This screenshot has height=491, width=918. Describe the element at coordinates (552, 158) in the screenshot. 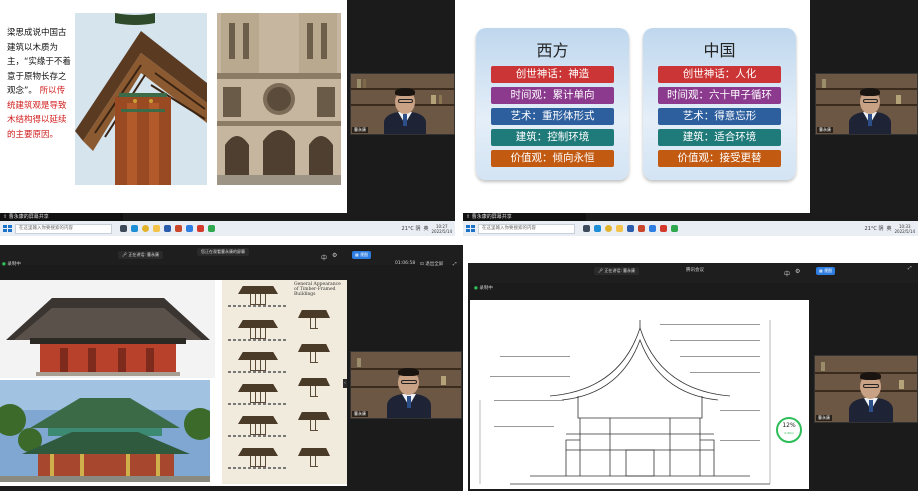

I see `west-row: 价值观：倾向永恒` at that location.